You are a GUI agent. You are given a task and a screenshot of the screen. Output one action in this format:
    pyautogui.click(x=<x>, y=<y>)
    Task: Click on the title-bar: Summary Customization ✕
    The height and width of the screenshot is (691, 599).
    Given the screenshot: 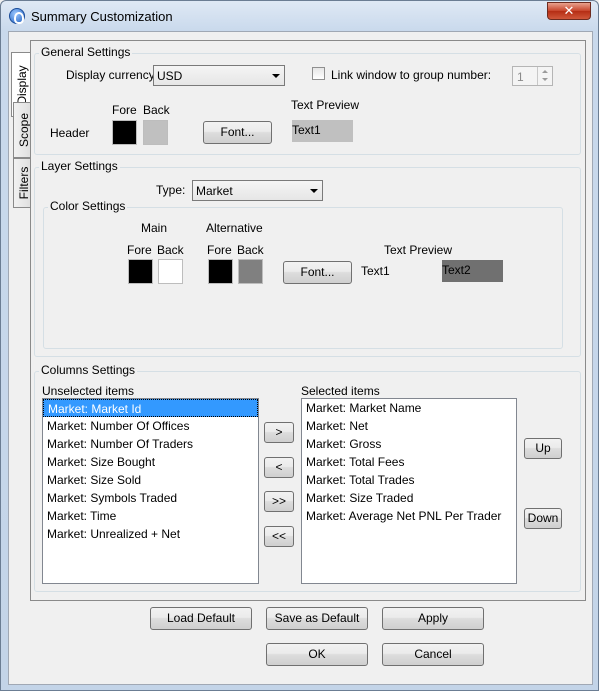 What is the action you would take?
    pyautogui.click(x=299, y=16)
    